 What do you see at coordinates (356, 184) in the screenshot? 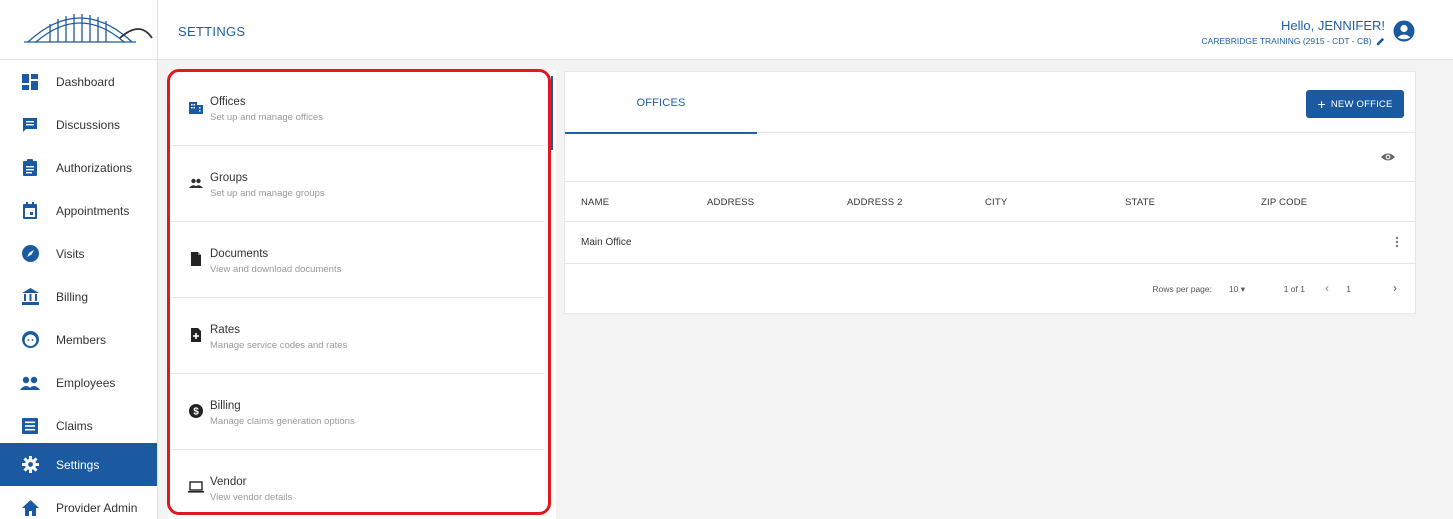
I see `settings-item-groups: Groups Set up and manage groups` at bounding box center [356, 184].